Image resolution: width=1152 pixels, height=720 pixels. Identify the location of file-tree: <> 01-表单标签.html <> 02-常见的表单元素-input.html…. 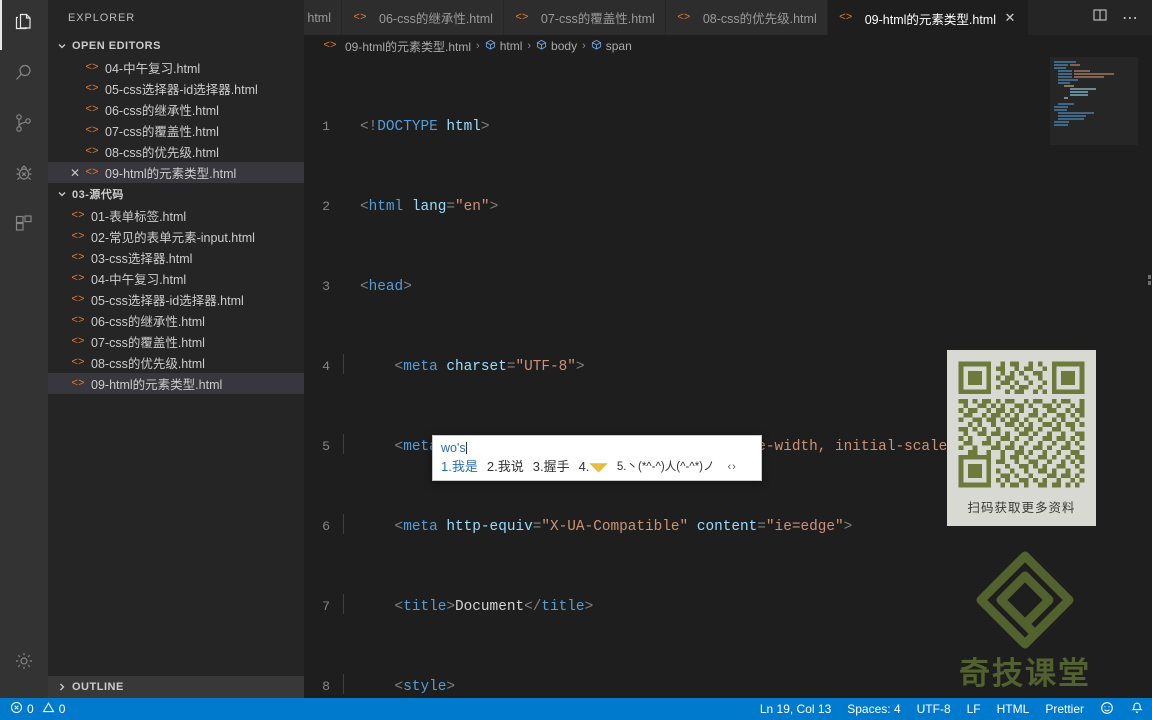
(176, 299).